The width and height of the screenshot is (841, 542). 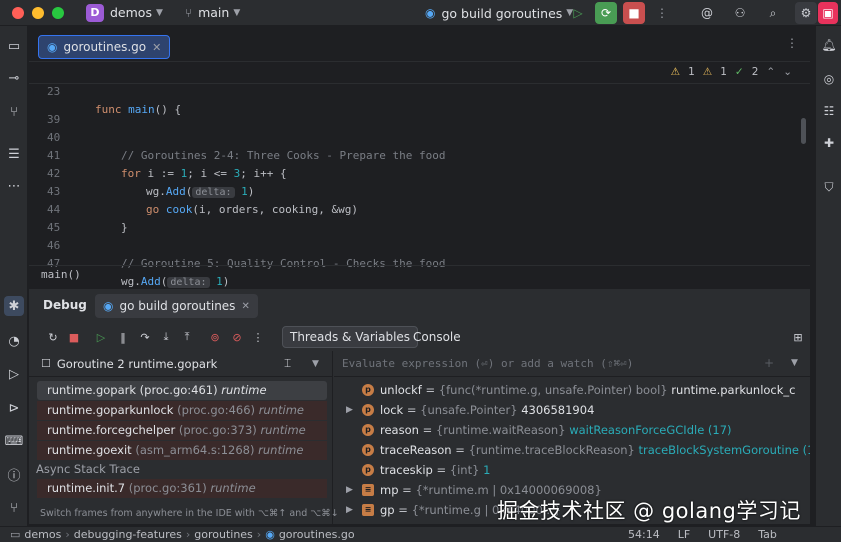 What do you see at coordinates (128, 534) in the screenshot?
I see `breadcrumb-item: debugging-features` at bounding box center [128, 534].